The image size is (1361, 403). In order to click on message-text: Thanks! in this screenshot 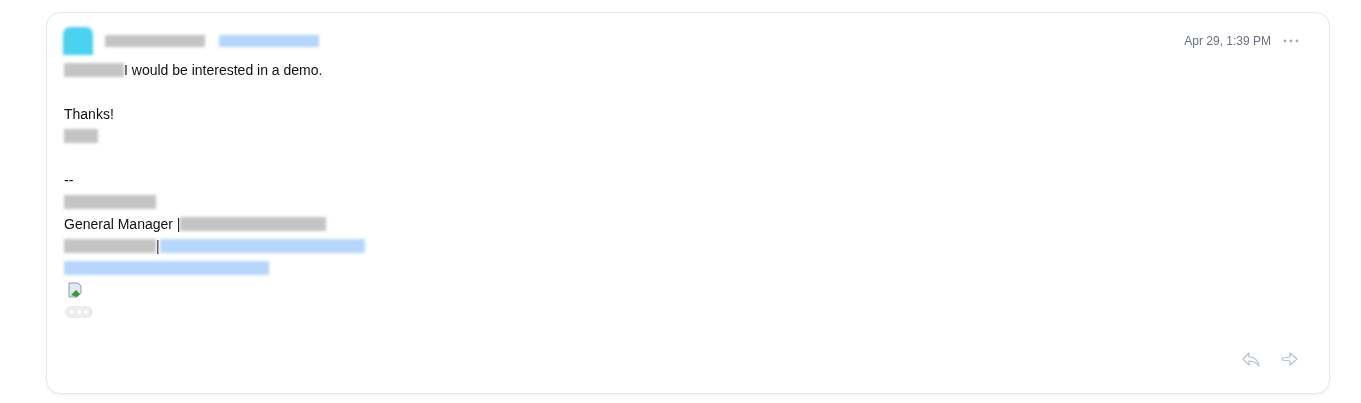, I will do `click(89, 114)`.